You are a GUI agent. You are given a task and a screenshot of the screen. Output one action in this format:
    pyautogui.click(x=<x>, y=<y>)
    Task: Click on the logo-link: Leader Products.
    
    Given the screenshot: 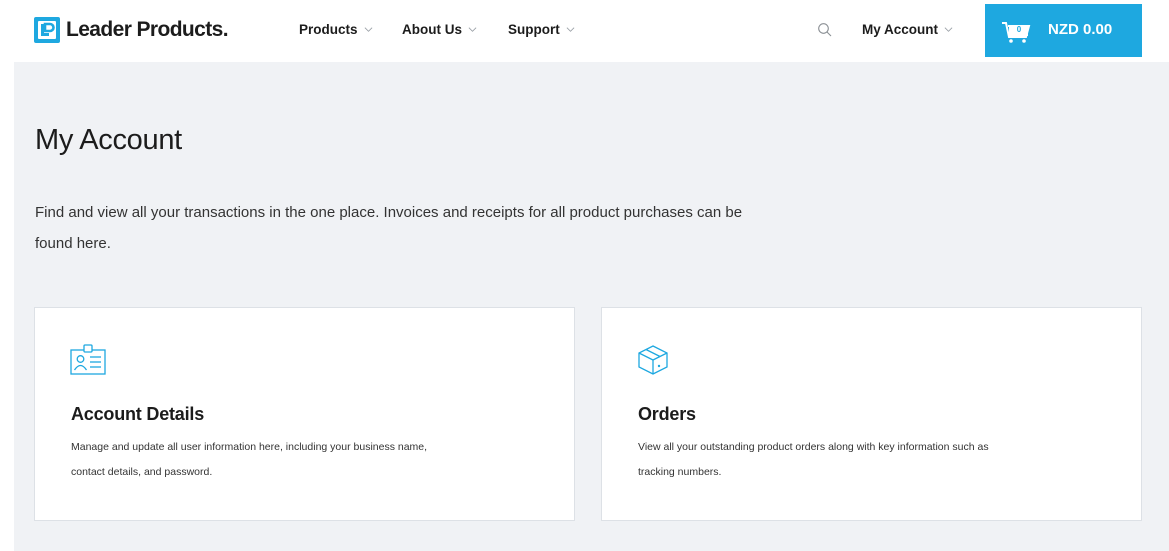 What is the action you would take?
    pyautogui.click(x=131, y=30)
    